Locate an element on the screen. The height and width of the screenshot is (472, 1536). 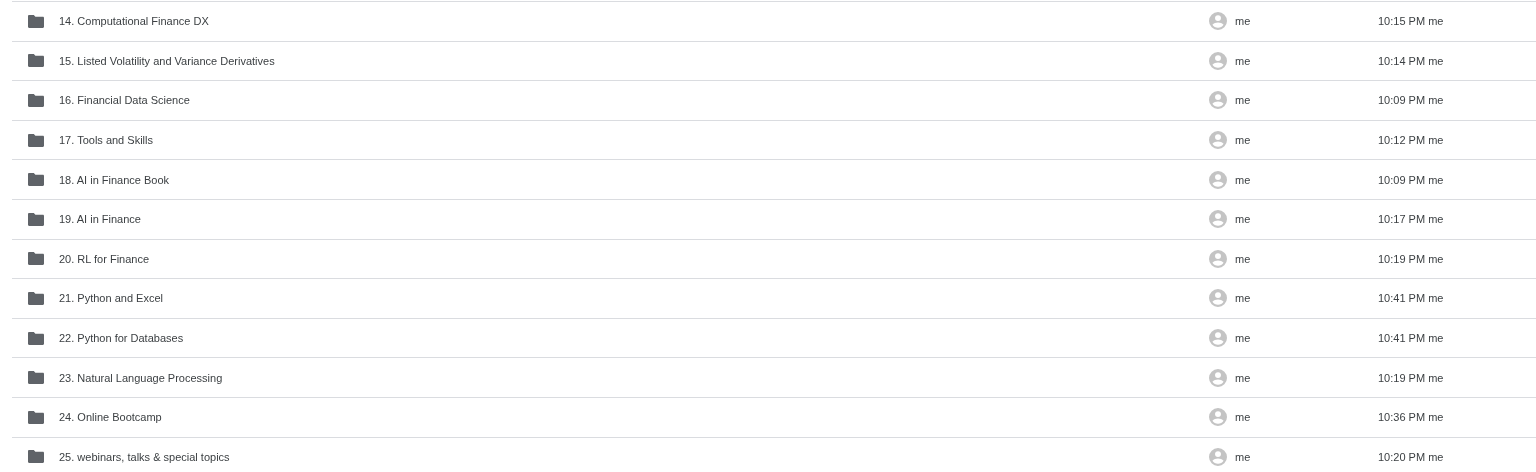
modified-time: 10:15 PM me is located at coordinates (1411, 21).